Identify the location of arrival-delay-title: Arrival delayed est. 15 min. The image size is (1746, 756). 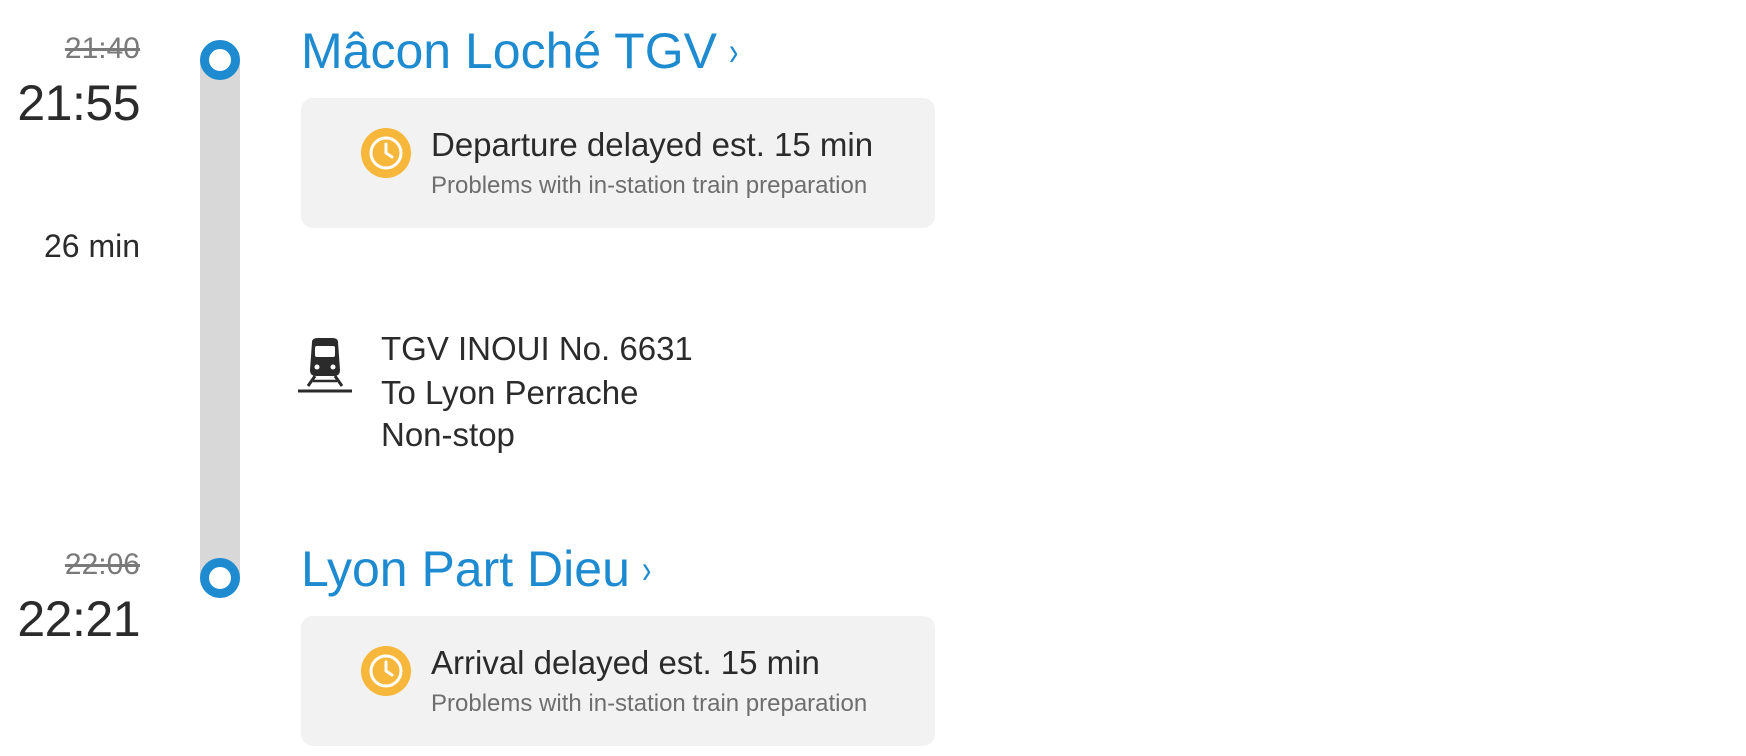
(625, 662).